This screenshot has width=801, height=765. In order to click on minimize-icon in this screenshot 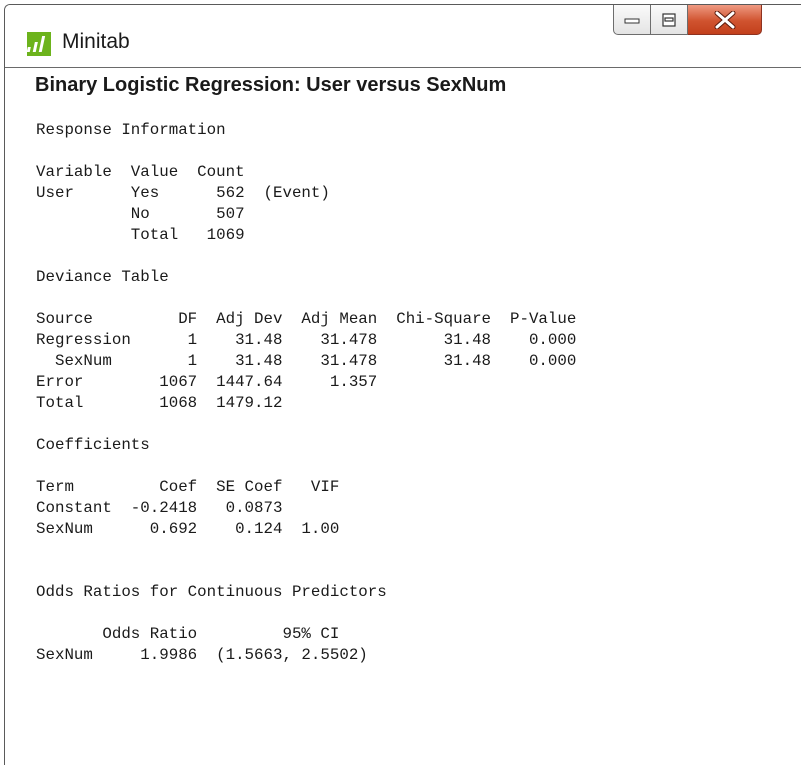, I will do `click(632, 20)`.